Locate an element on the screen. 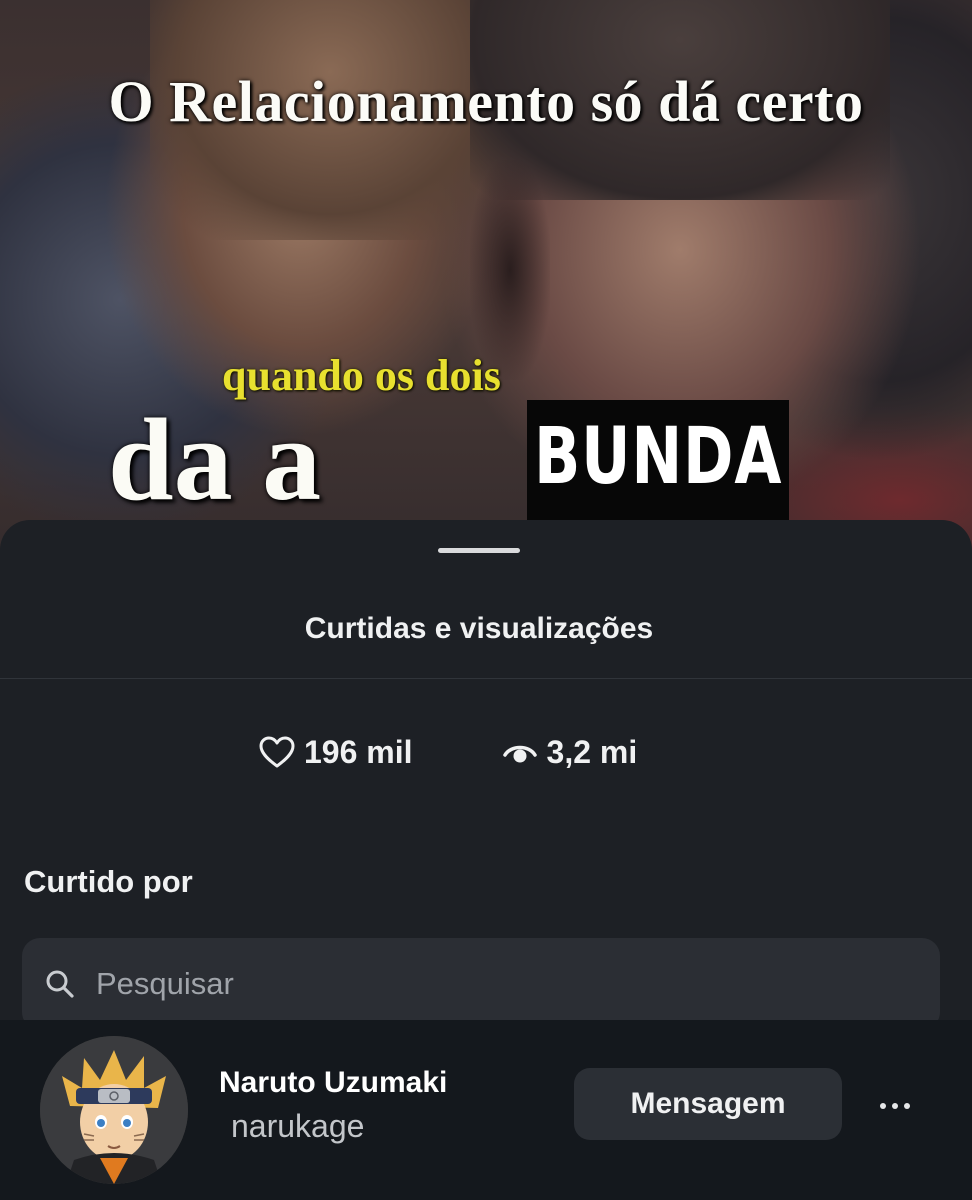 This screenshot has width=972, height=1200. search-icon is located at coordinates (60, 984).